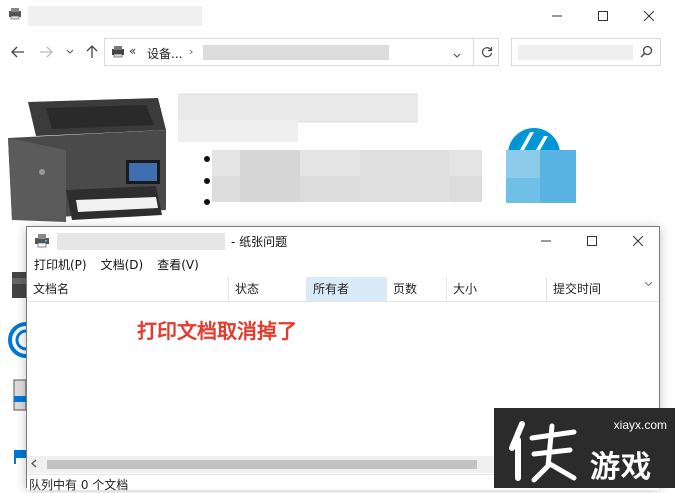  What do you see at coordinates (575, 52) in the screenshot?
I see `search-placeholder-redacted` at bounding box center [575, 52].